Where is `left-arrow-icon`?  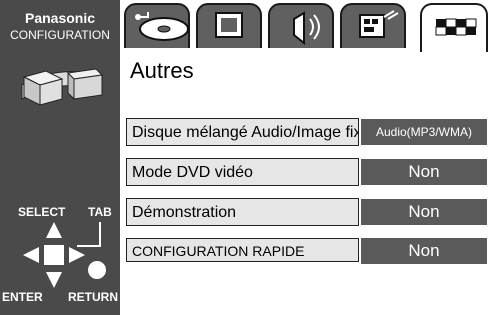
left-arrow-icon is located at coordinates (31, 255).